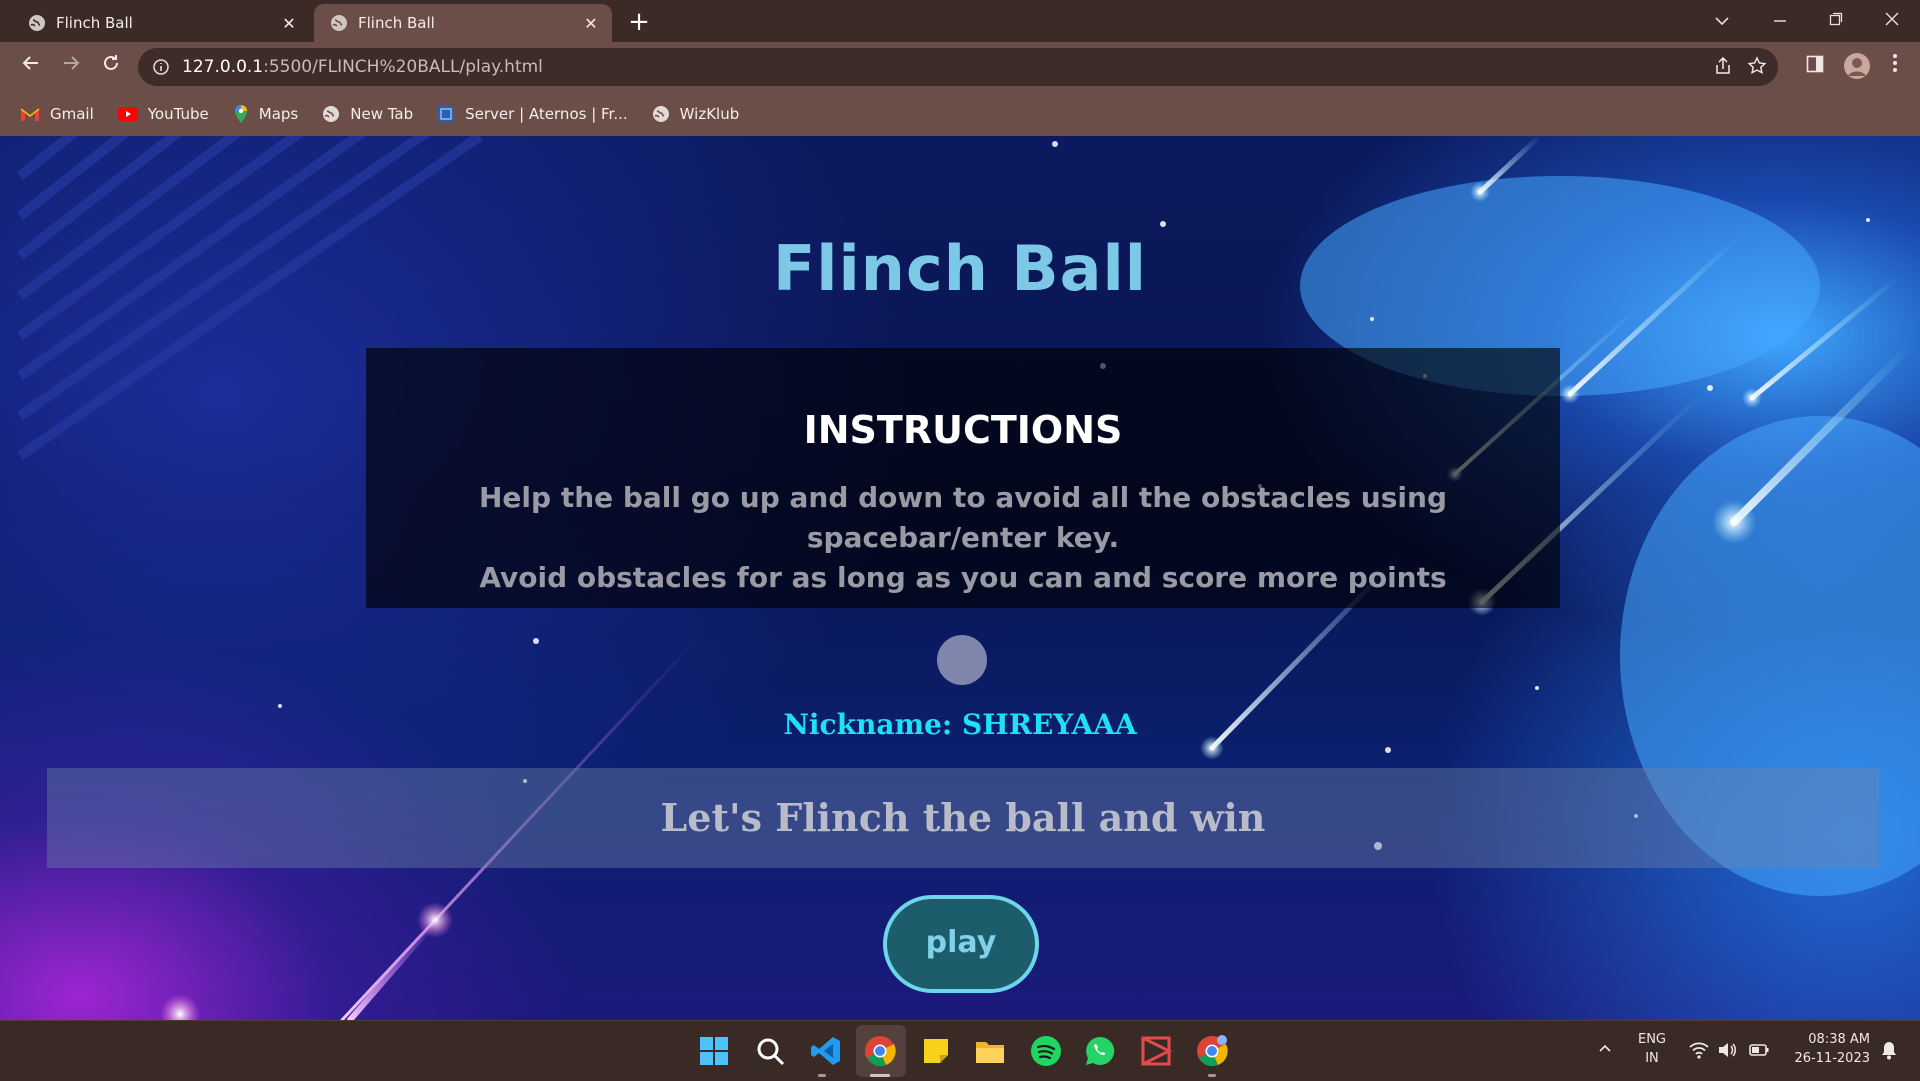 This screenshot has width=1920, height=1081. Describe the element at coordinates (463, 23) in the screenshot. I see `tab-flinch-ball-2: Flinch Ball ✕` at that location.